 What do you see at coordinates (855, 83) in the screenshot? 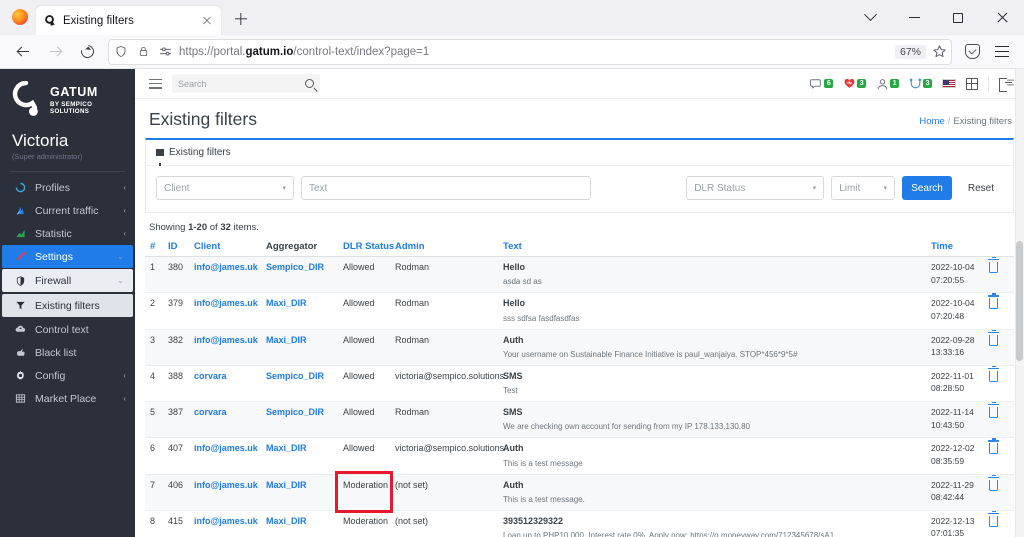
I see `alerts-icon: 3` at bounding box center [855, 83].